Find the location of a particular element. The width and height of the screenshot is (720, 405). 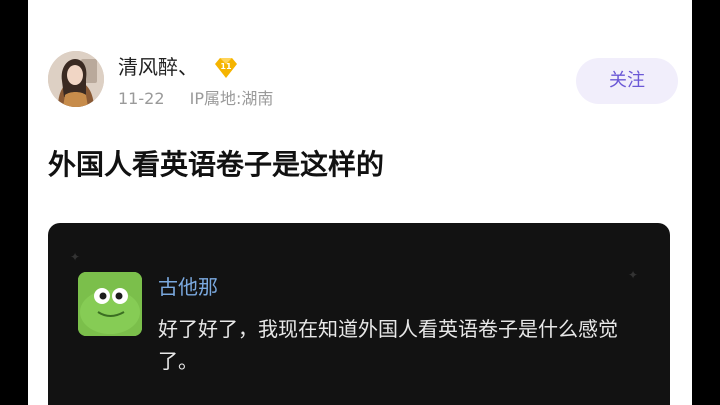

ip-location: IP属地:湖南 is located at coordinates (231, 98).